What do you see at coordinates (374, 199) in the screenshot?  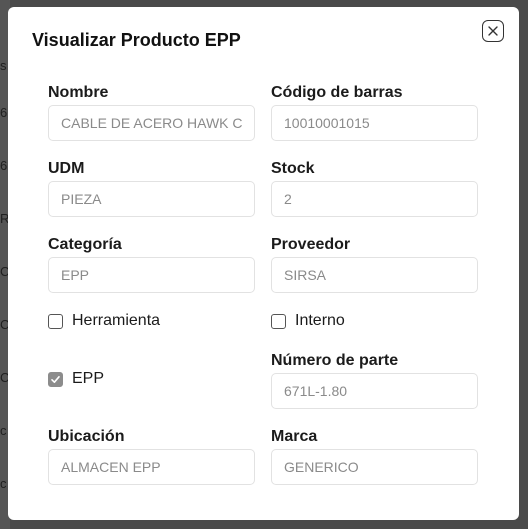 I see `stock-field: 2` at bounding box center [374, 199].